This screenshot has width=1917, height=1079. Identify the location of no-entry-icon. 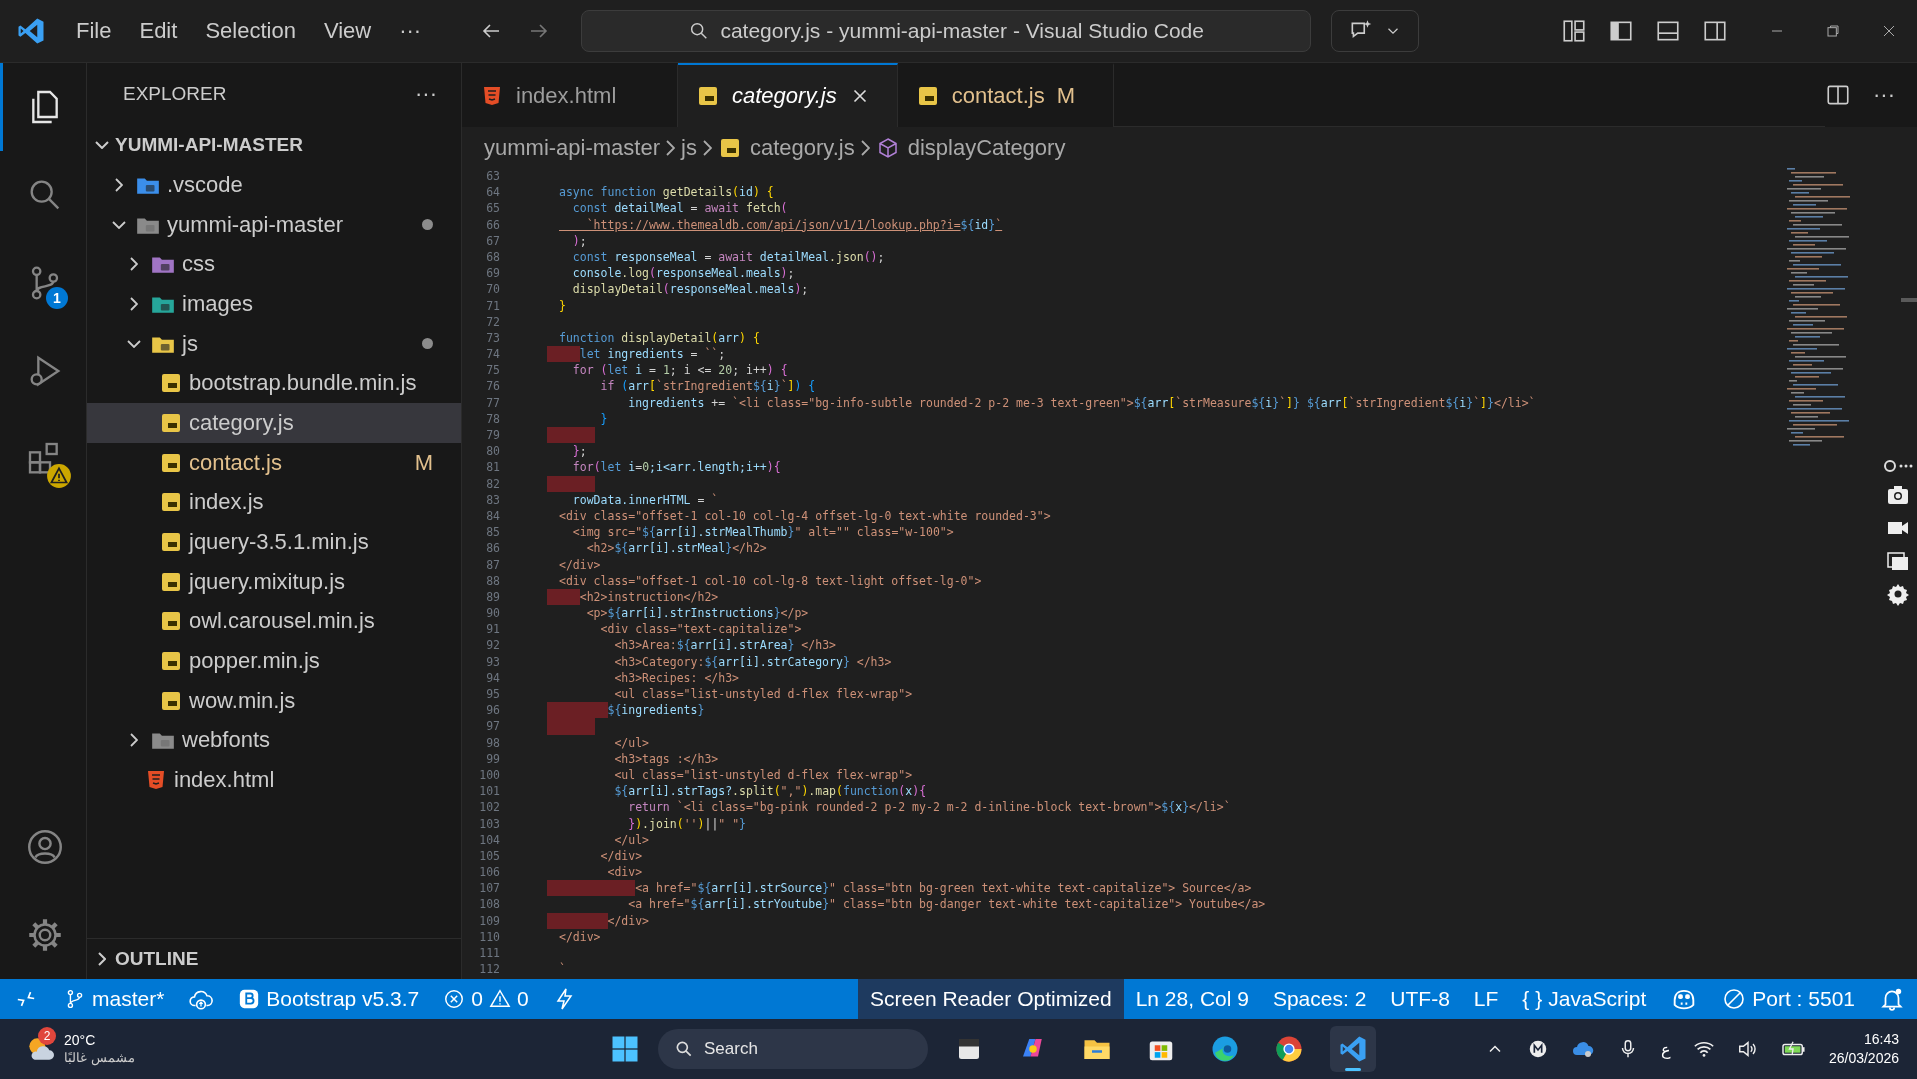
(1734, 999).